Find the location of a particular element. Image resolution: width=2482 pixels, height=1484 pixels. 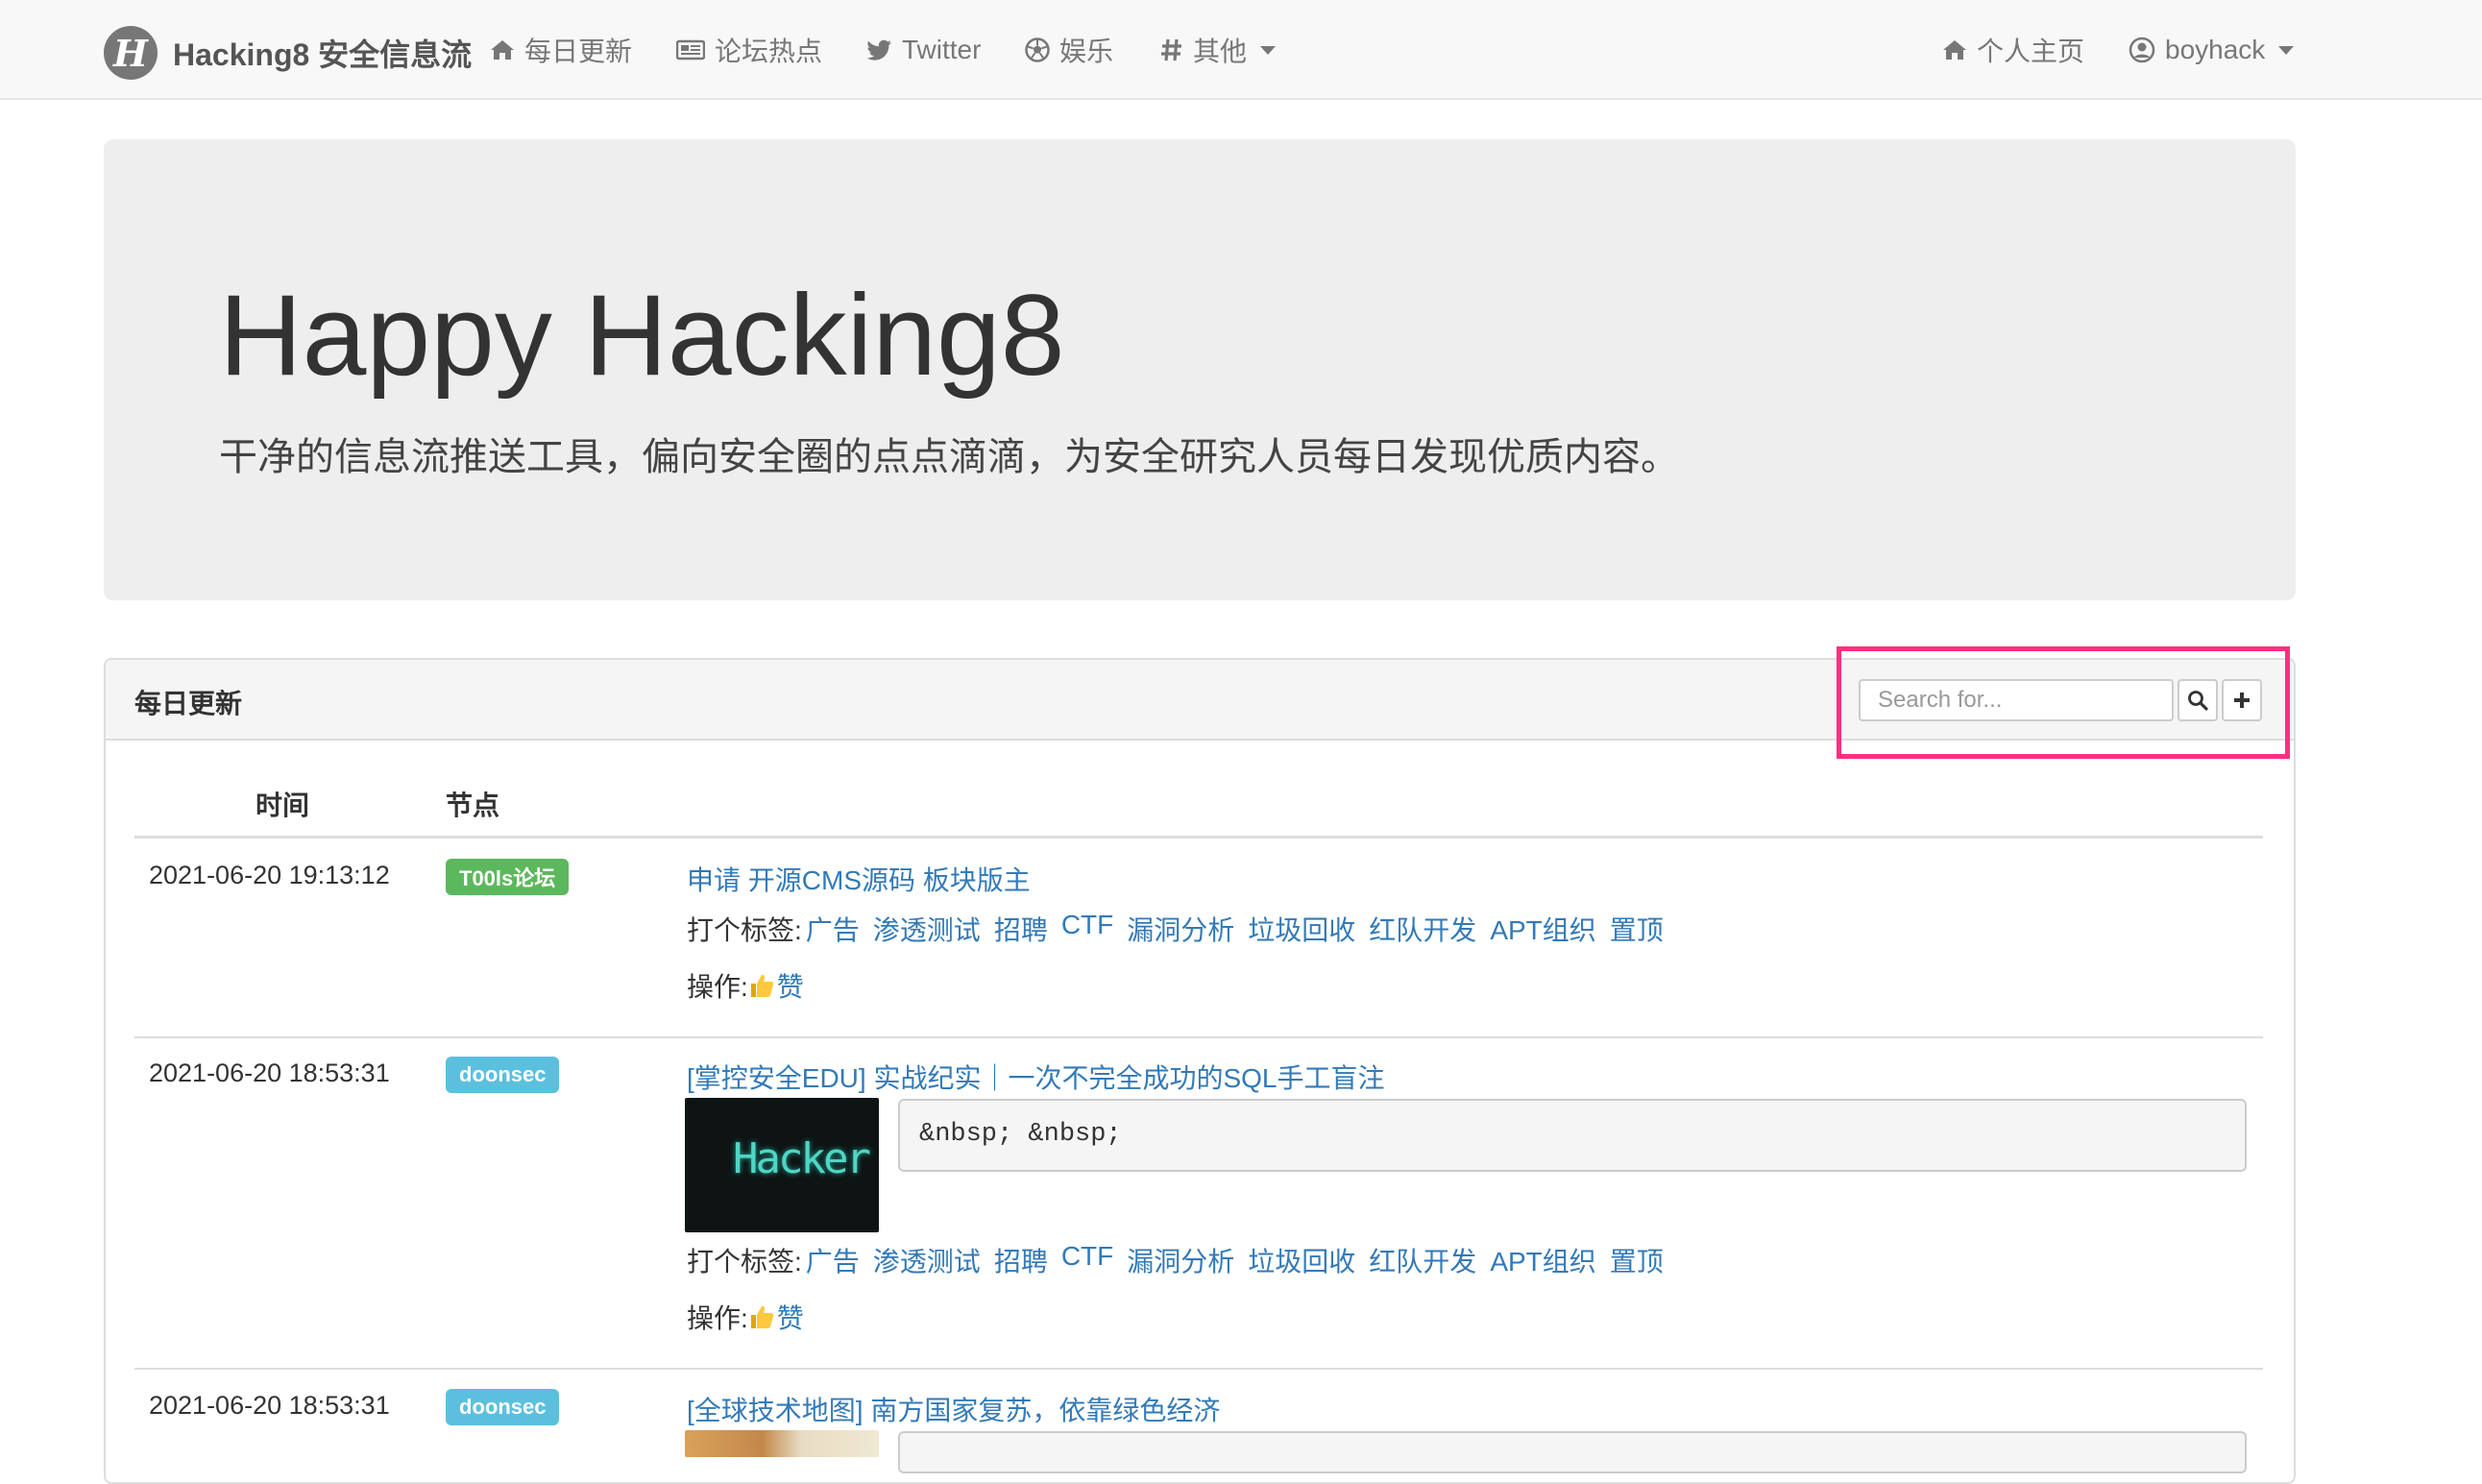

item-title-link: [全球技术地图] 南方国家复苏，依靠绿色经济 is located at coordinates (953, 1409).